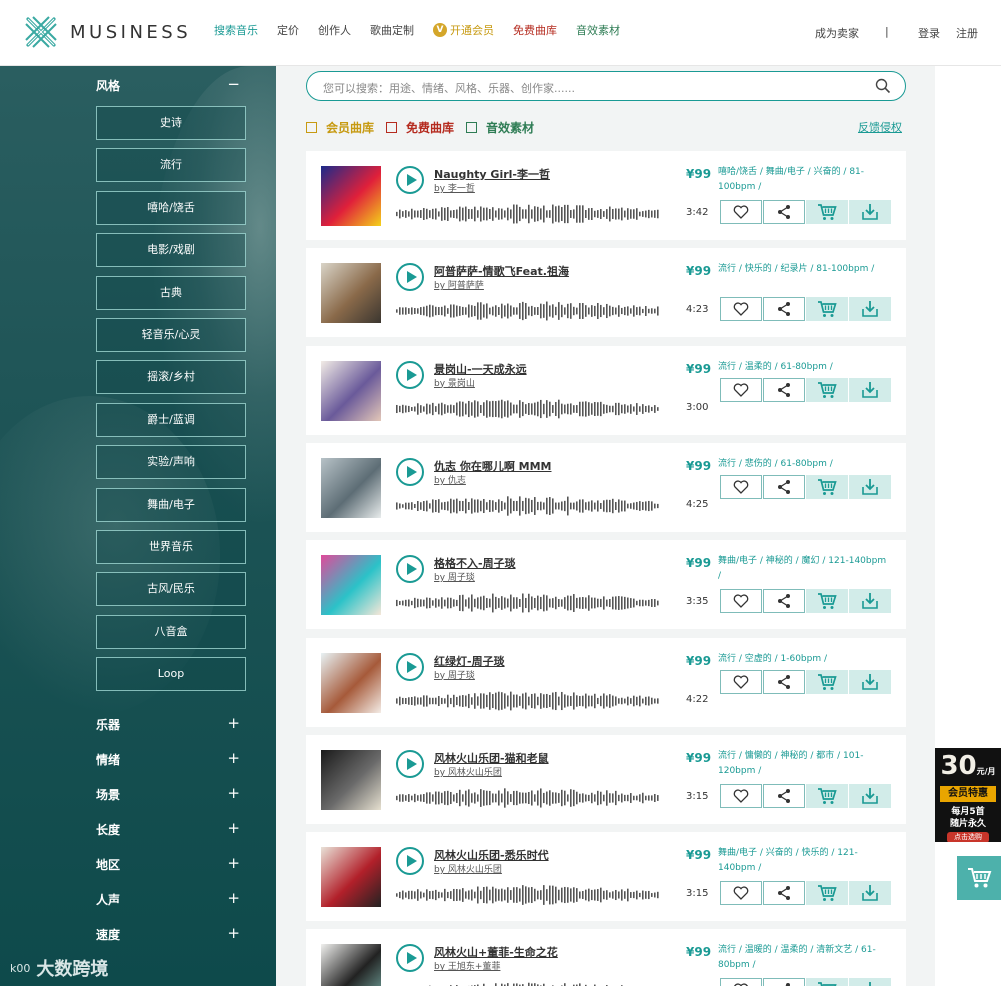 This screenshot has width=1001, height=986. What do you see at coordinates (171, 793) in the screenshot?
I see `category-header: 场景 +` at bounding box center [171, 793].